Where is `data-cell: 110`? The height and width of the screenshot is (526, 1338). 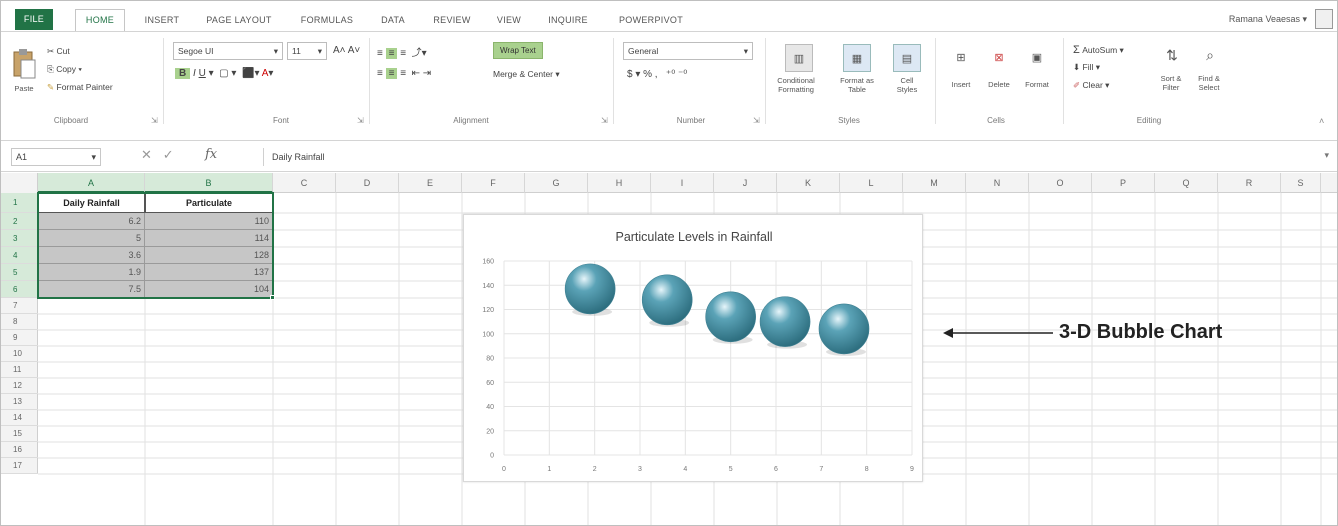
data-cell: 110 is located at coordinates (209, 221).